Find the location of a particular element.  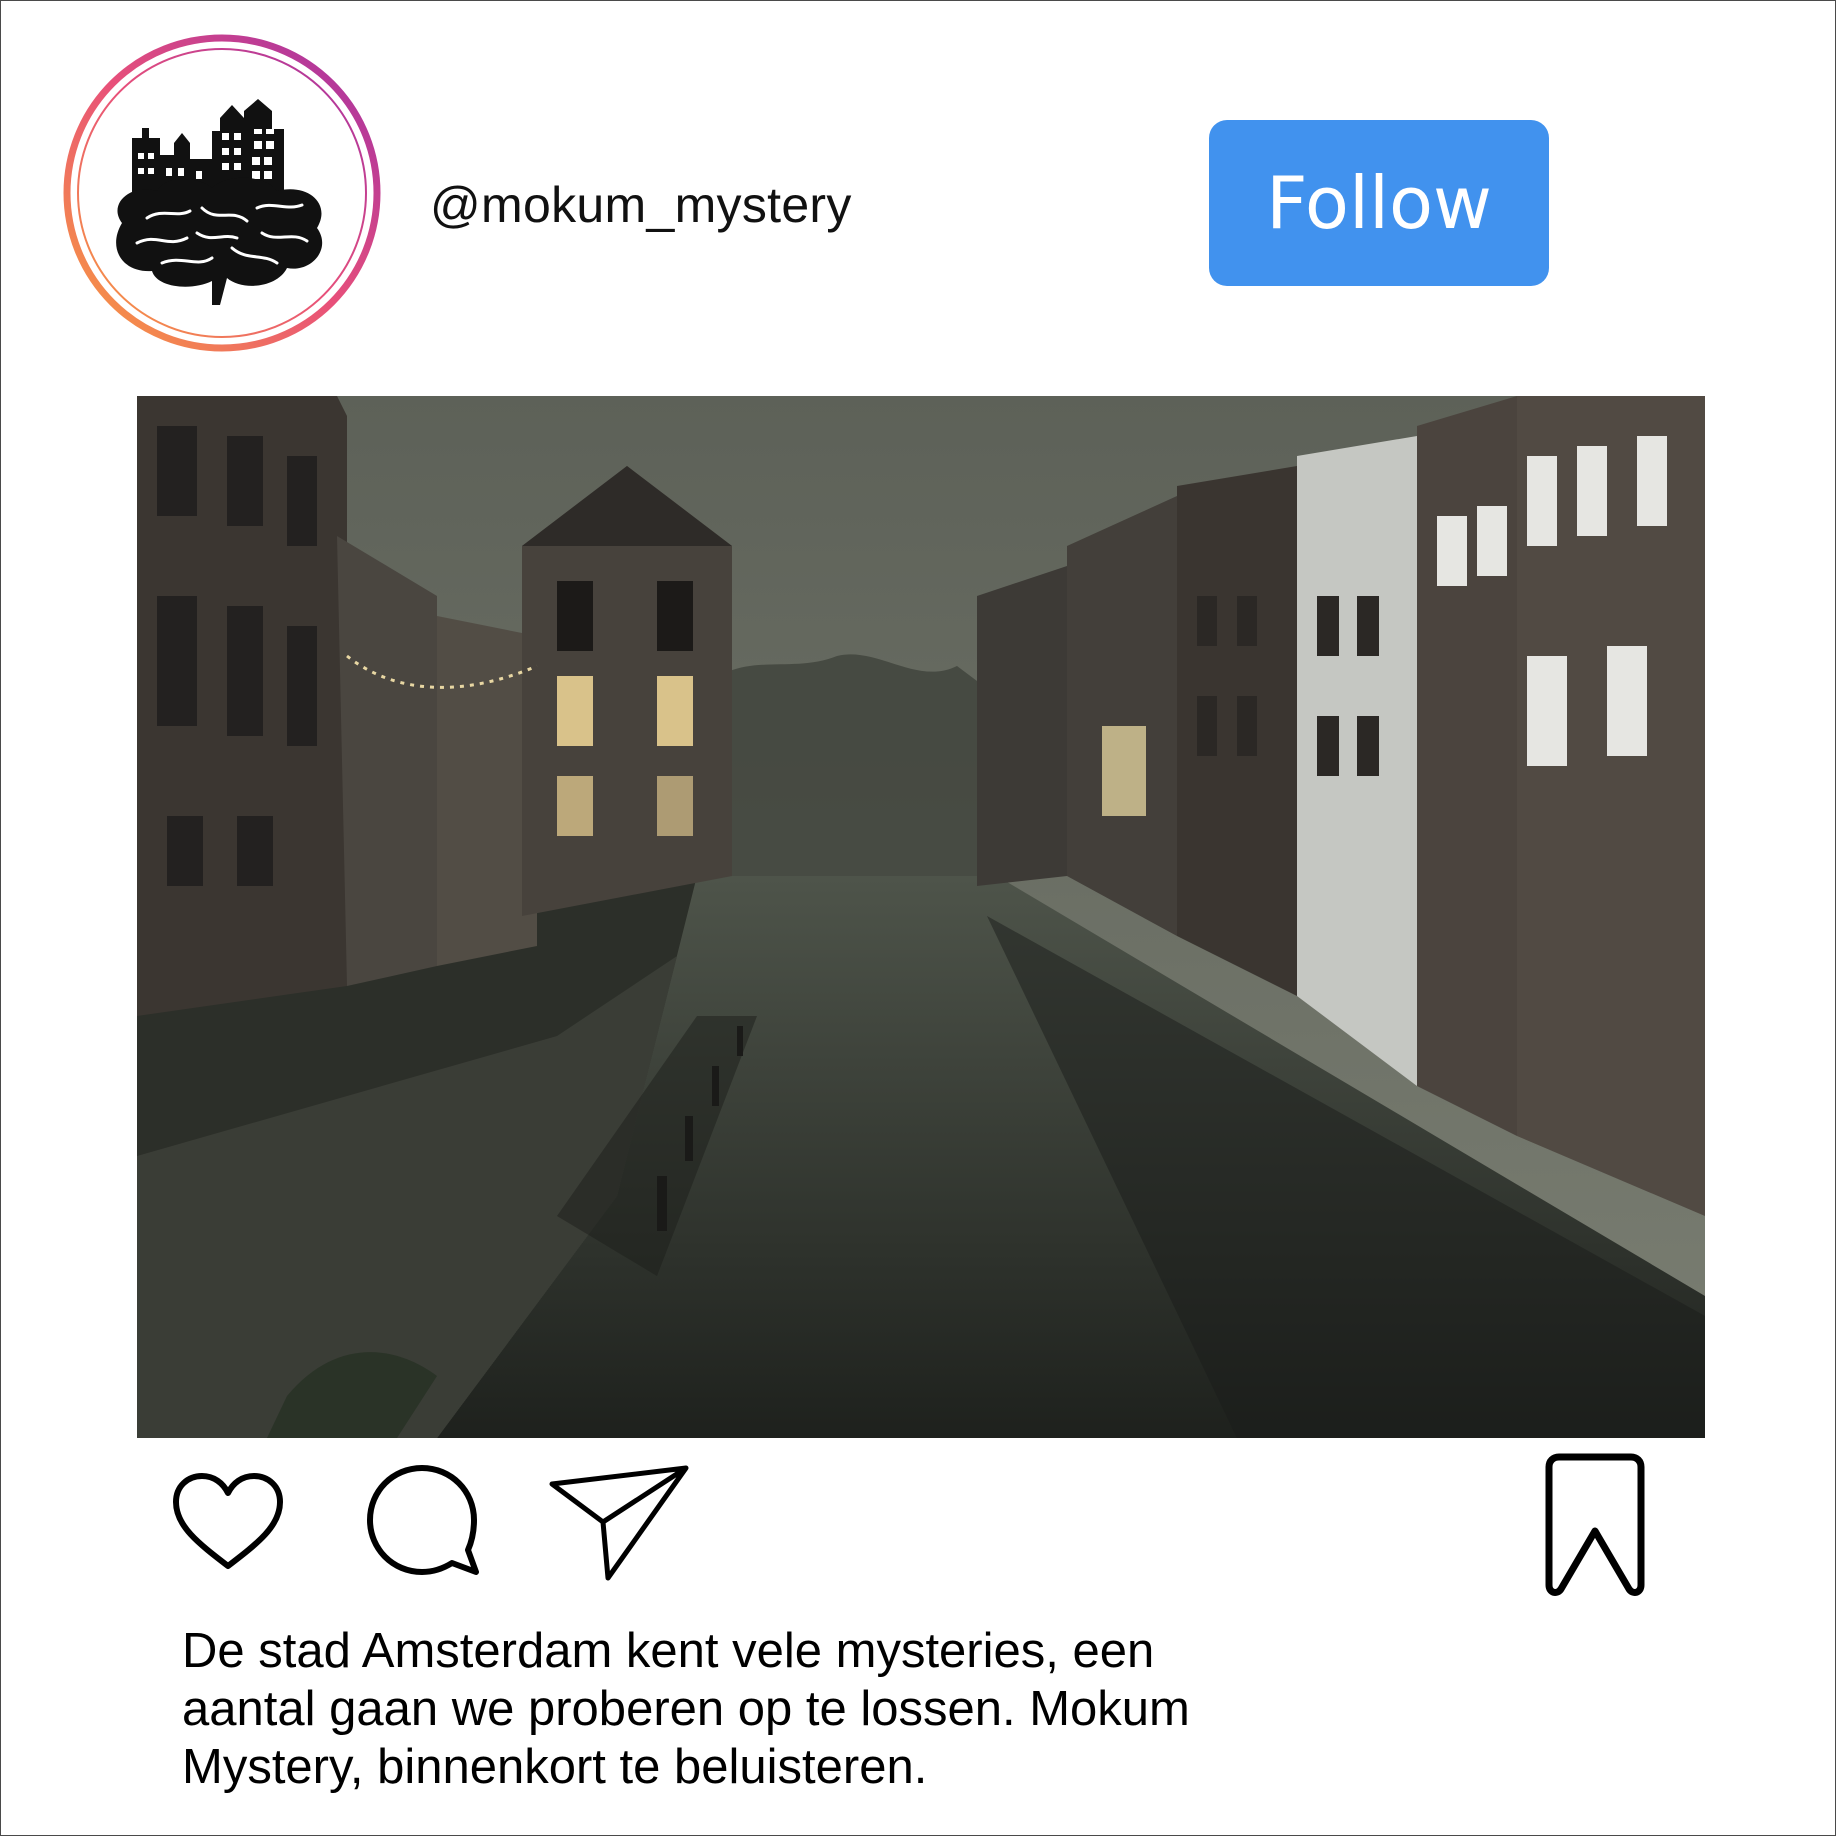

paper-plane-icon is located at coordinates (619, 1523).